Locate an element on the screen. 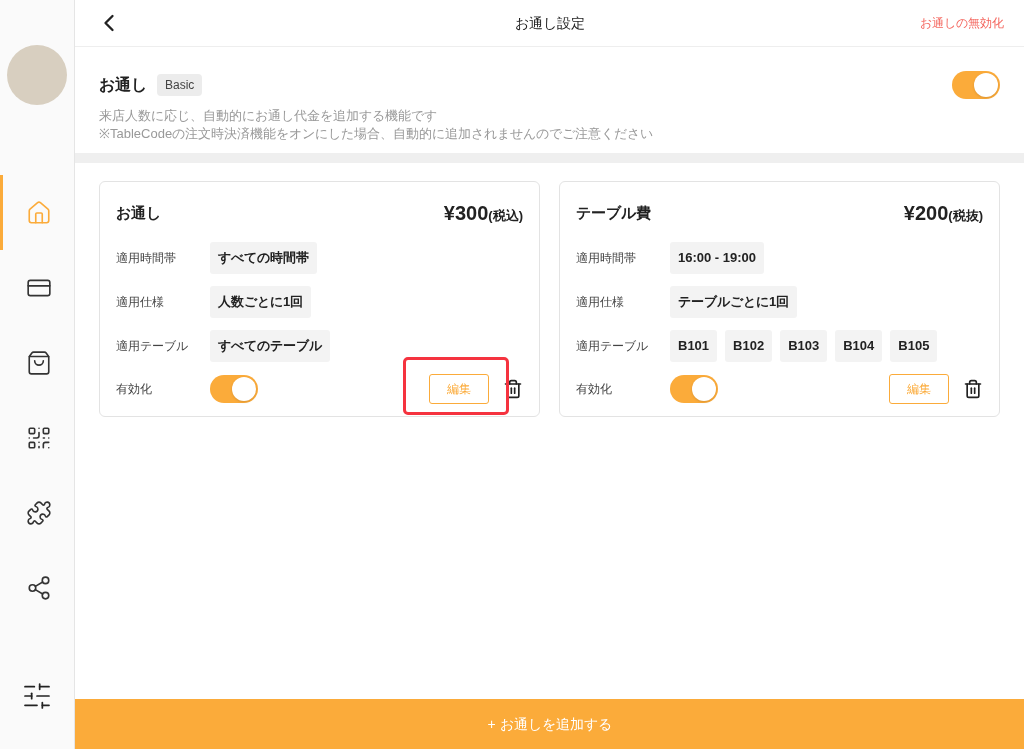  fee-price: ¥200 is located at coordinates (926, 213).